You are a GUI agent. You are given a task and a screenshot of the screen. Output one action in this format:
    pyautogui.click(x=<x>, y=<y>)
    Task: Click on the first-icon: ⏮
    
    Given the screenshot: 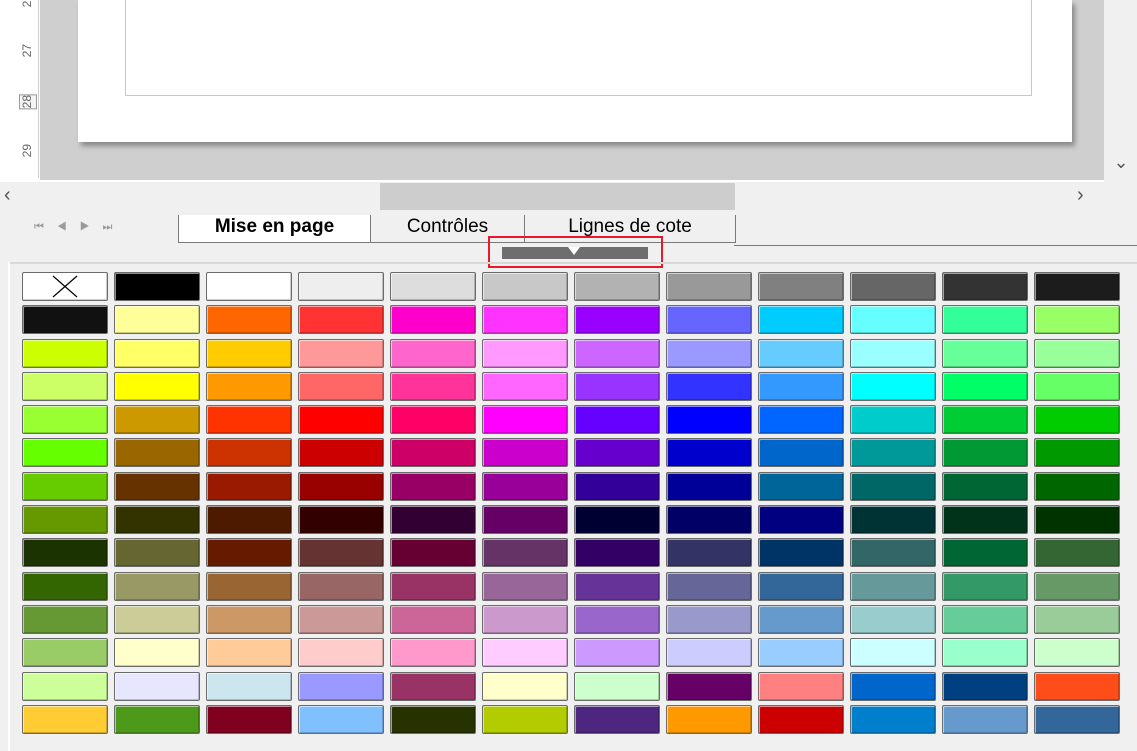 What is the action you would take?
    pyautogui.click(x=45, y=227)
    